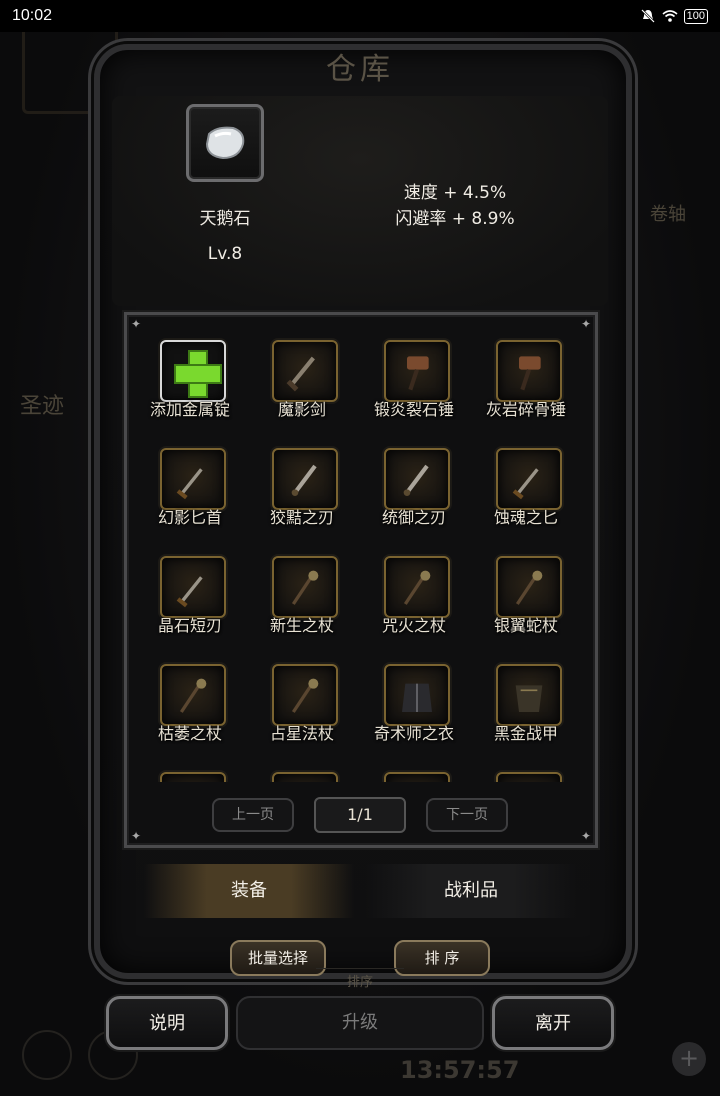  Describe the element at coordinates (45, 352) in the screenshot. I see `background-decoration` at that location.